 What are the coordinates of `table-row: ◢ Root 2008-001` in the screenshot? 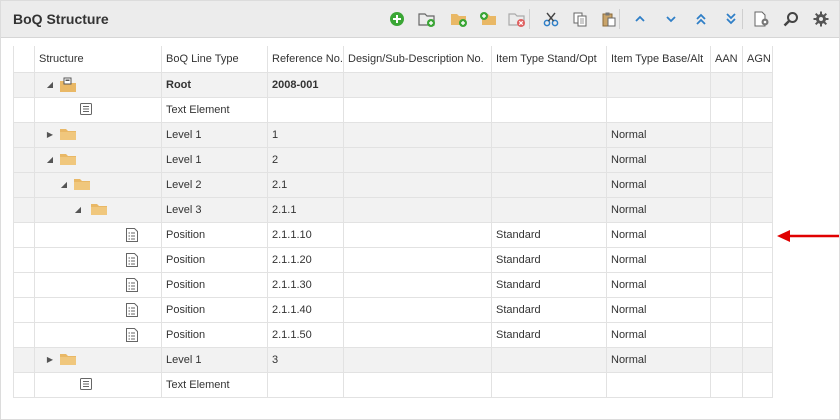 It's located at (393, 84).